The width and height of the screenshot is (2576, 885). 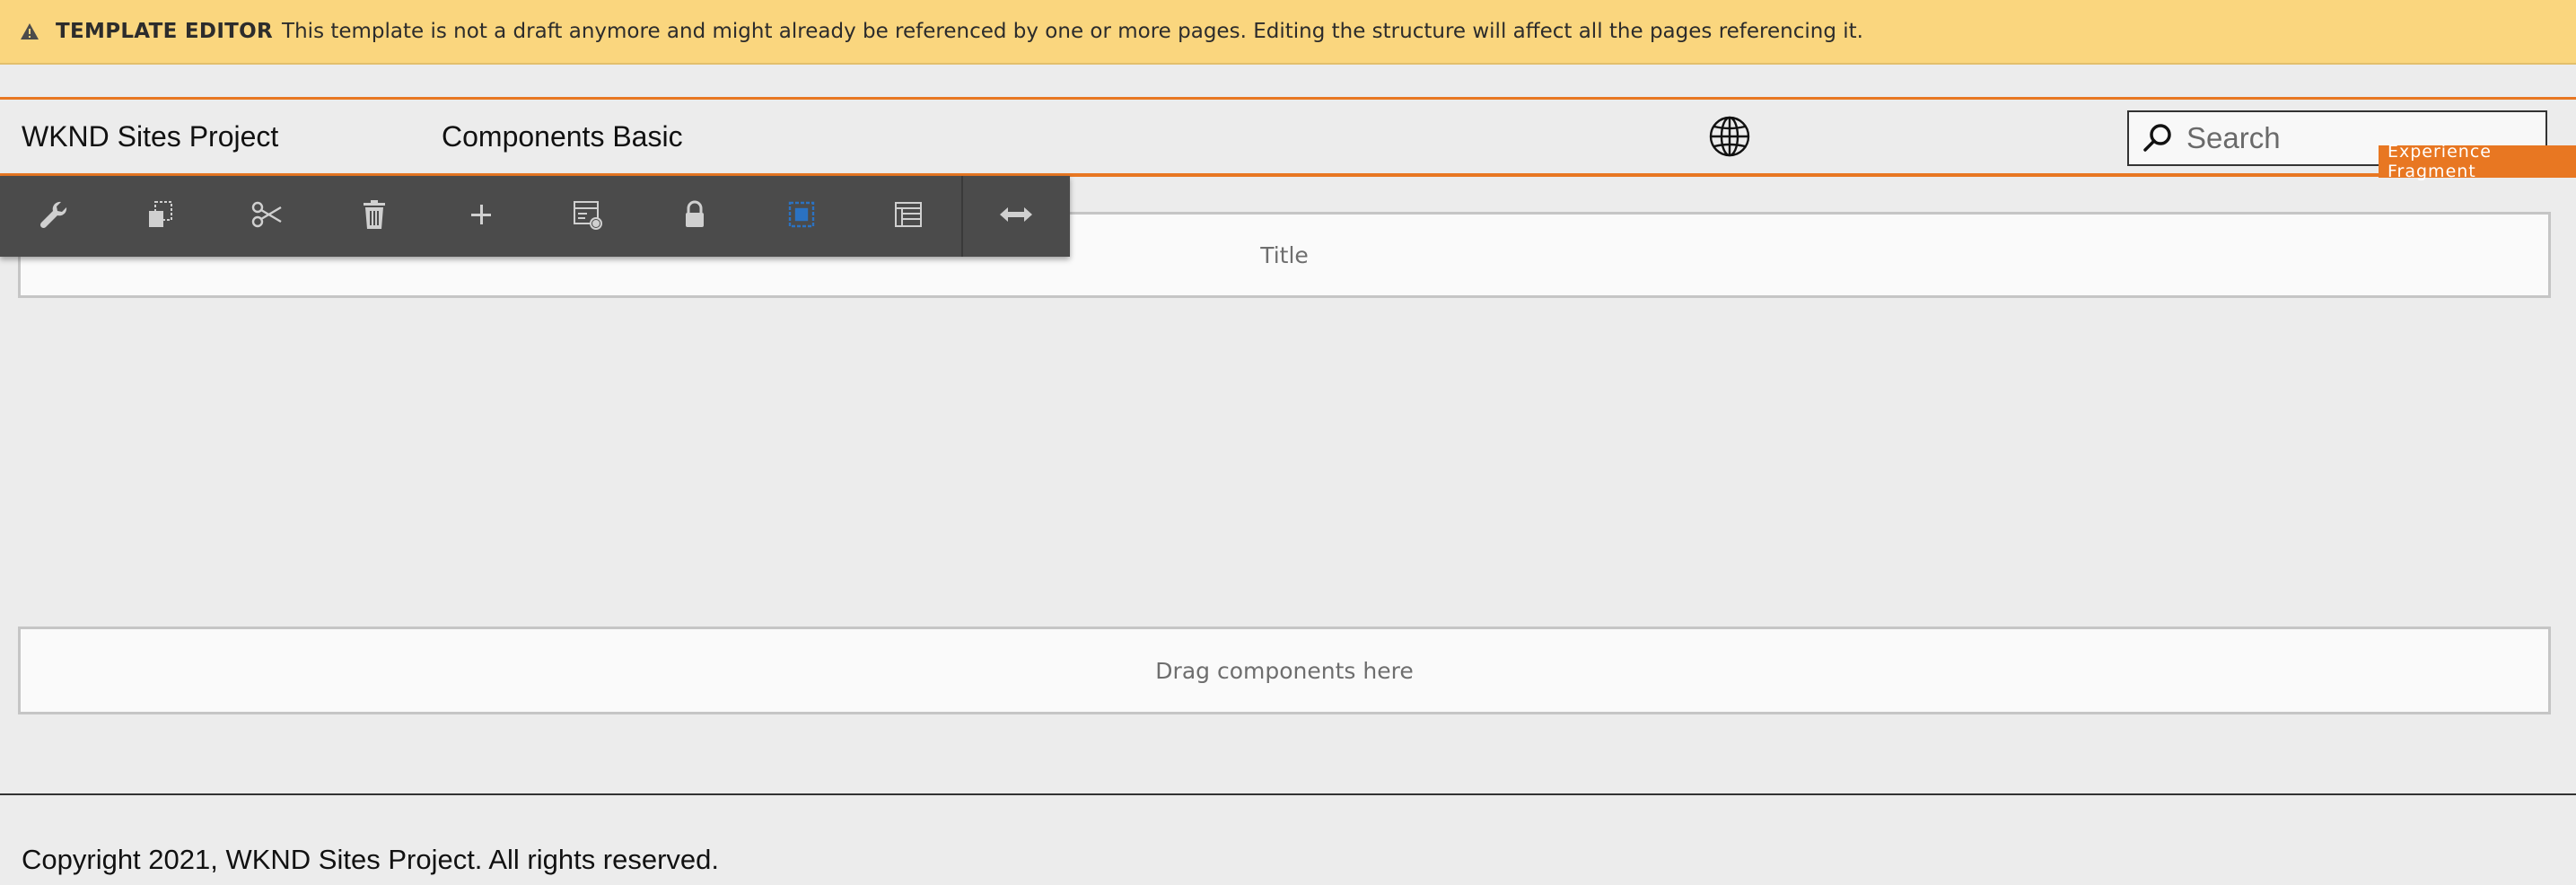 I want to click on copy-button, so click(x=160, y=216).